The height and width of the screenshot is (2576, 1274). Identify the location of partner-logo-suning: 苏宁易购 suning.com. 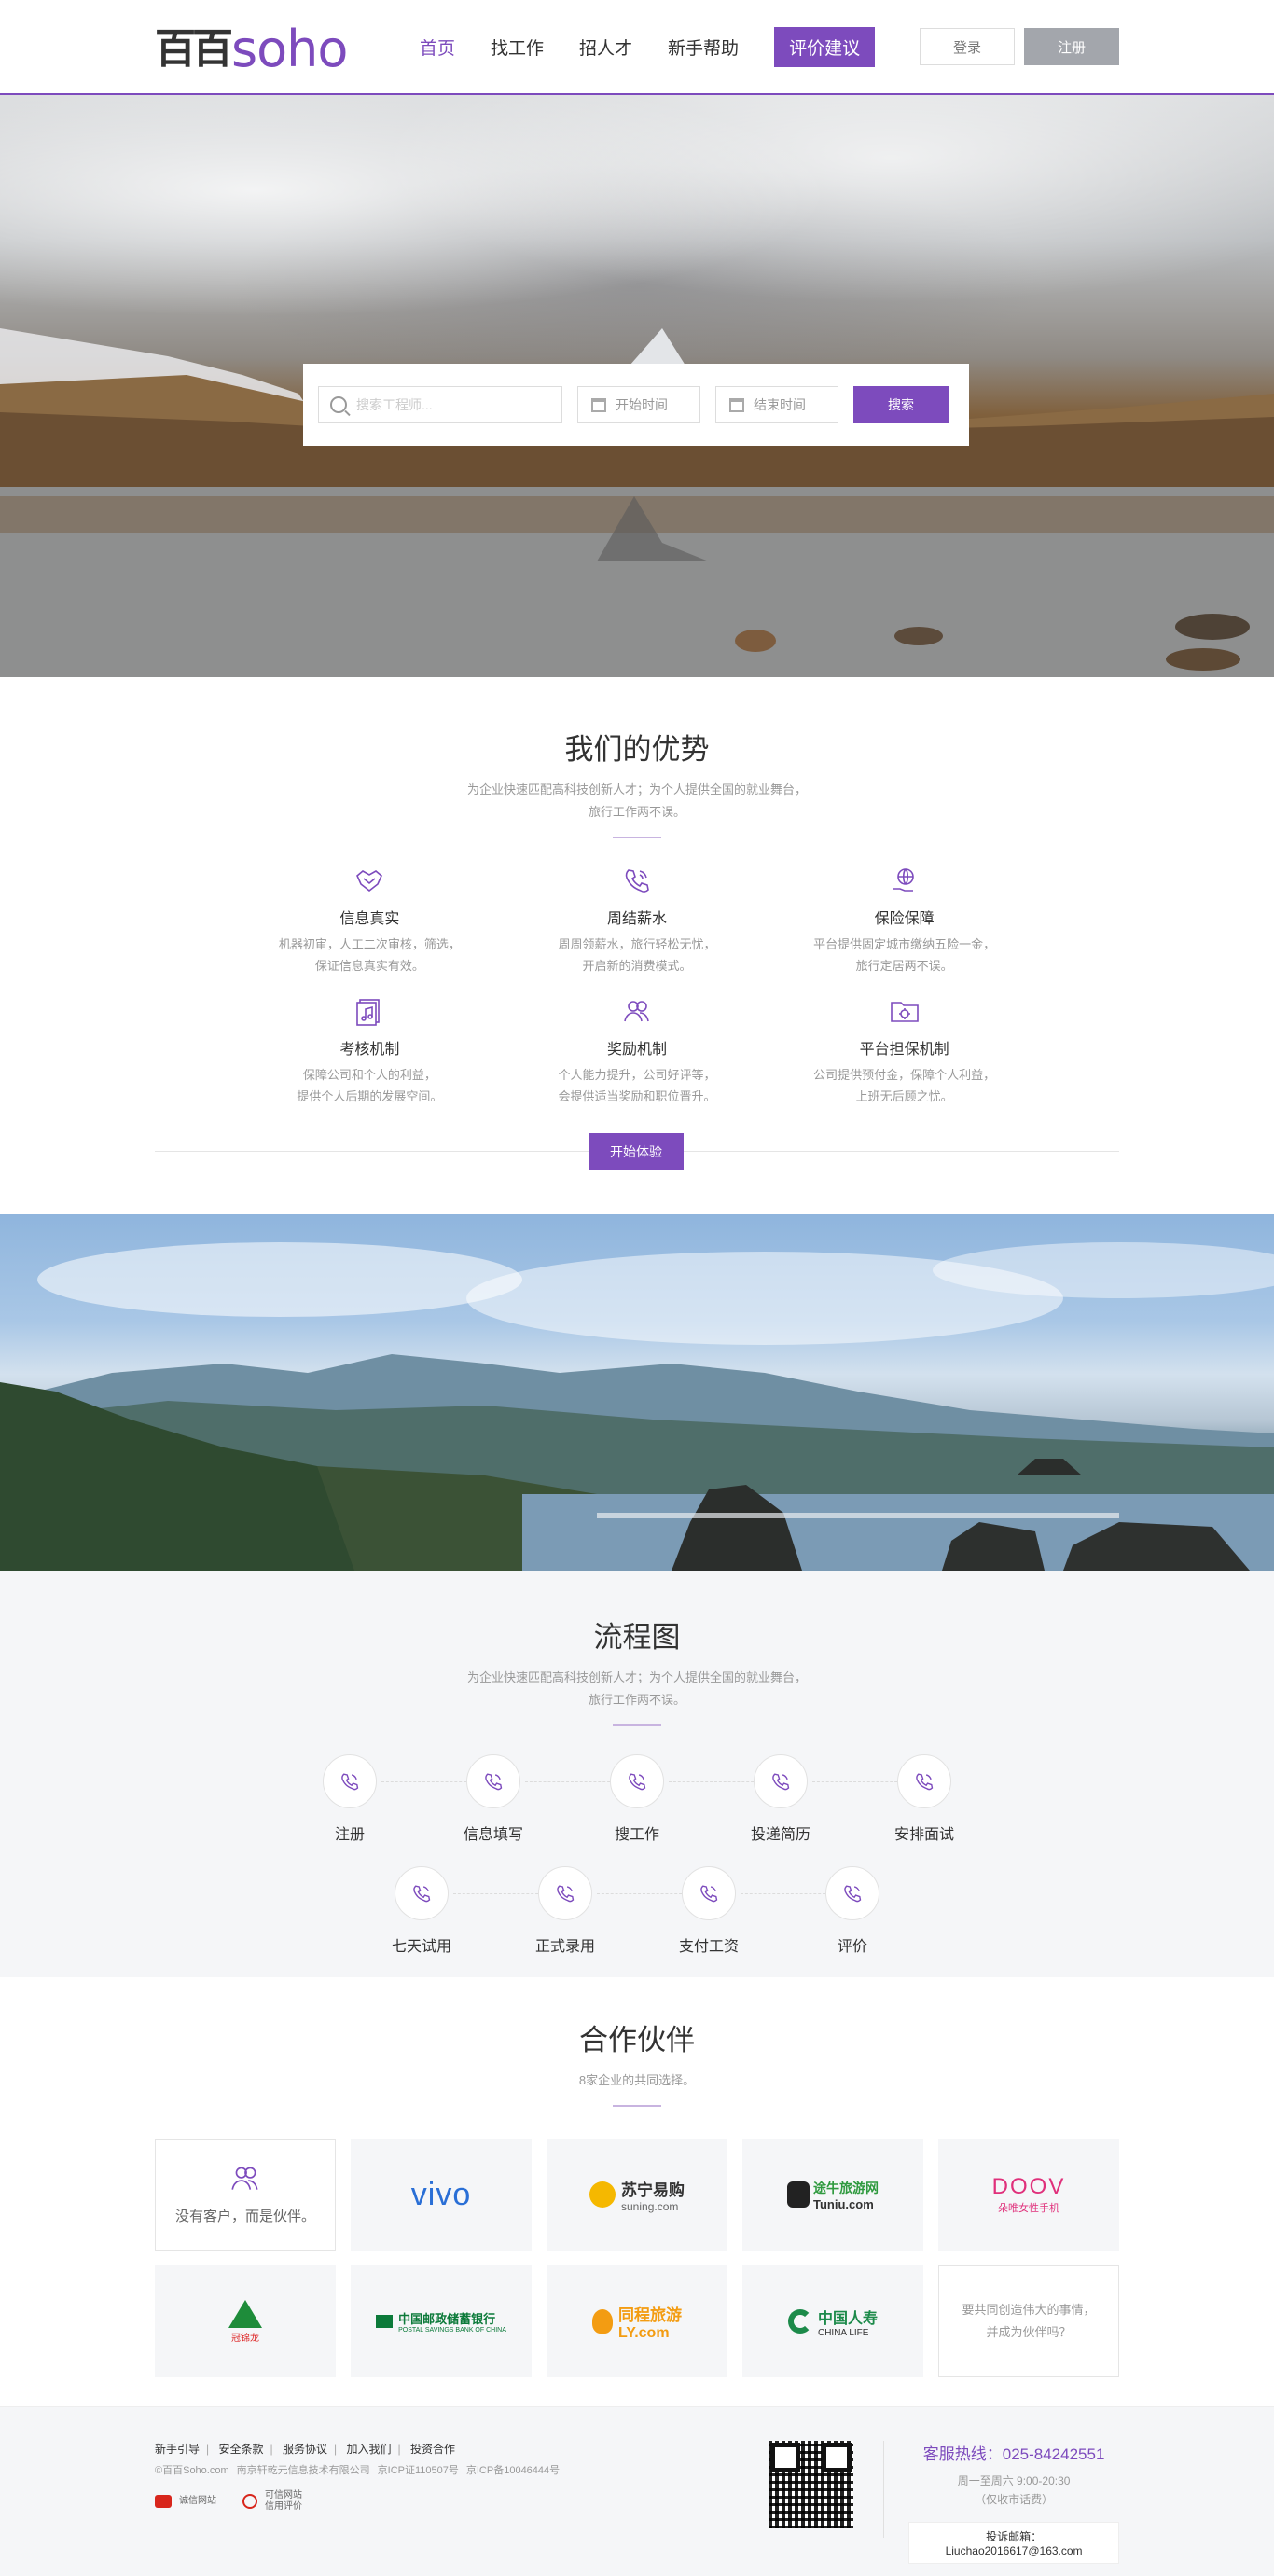
(637, 2195).